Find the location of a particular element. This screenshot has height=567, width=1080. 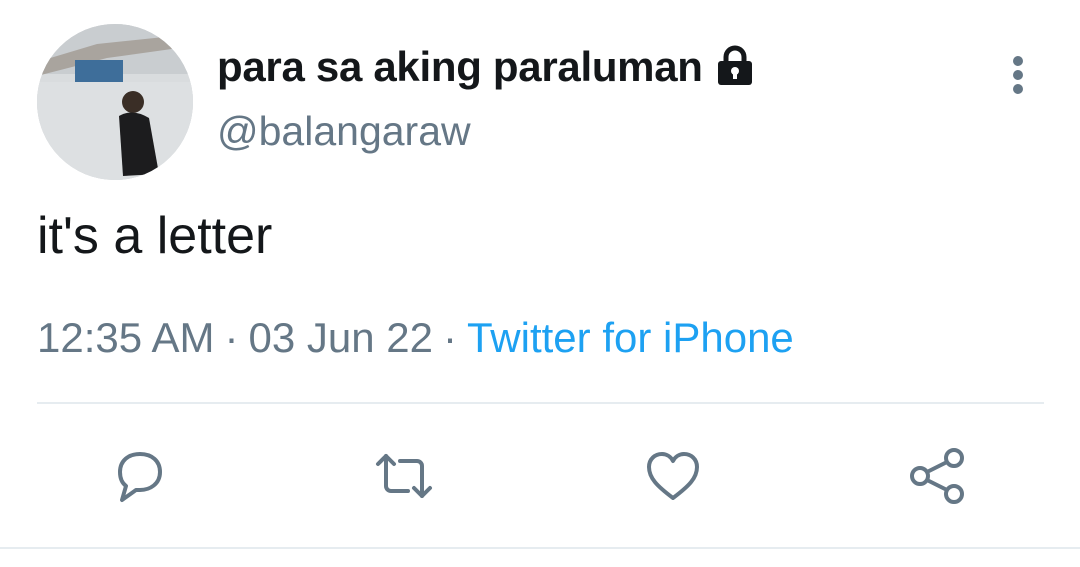

avatar is located at coordinates (115, 102).